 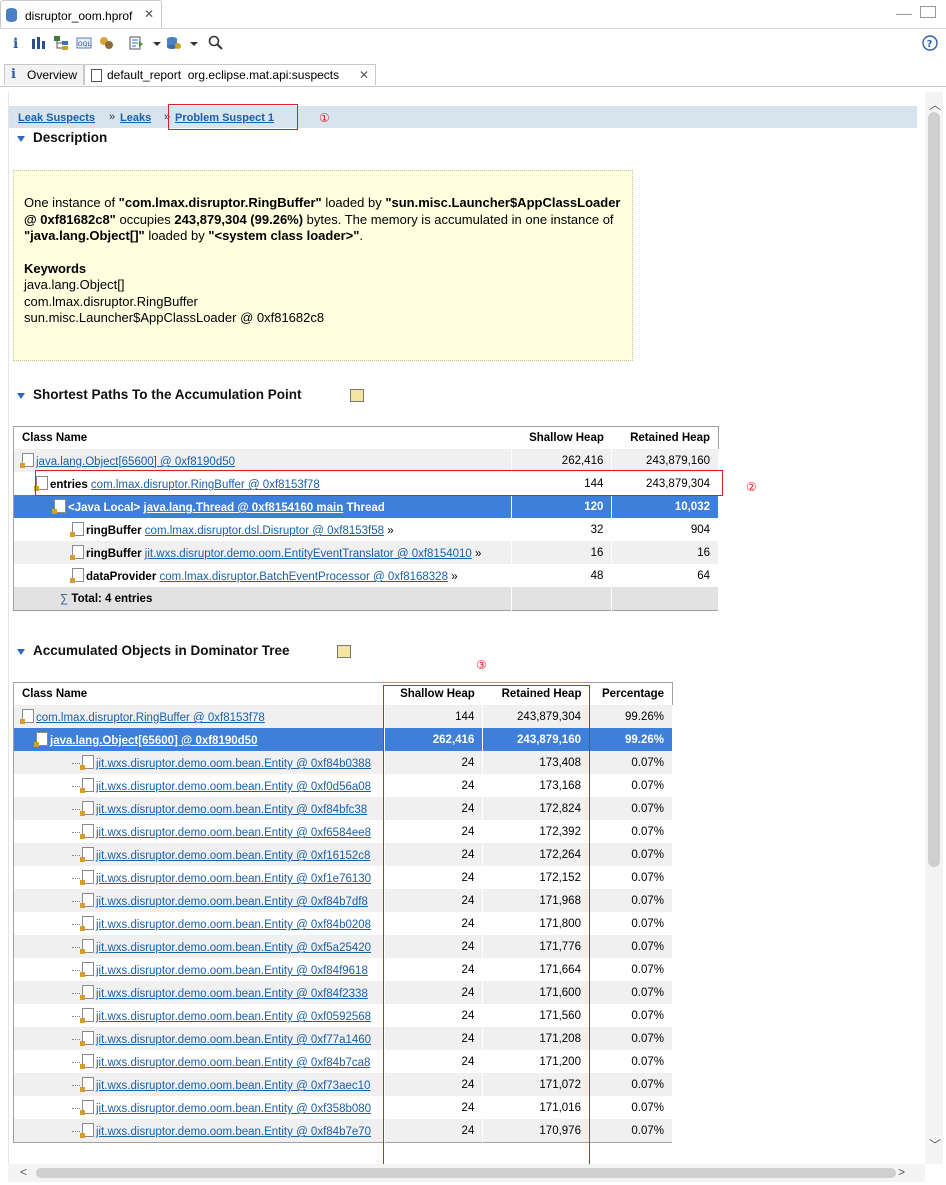 What do you see at coordinates (174, 43) in the screenshot?
I see `query-browser-icon` at bounding box center [174, 43].